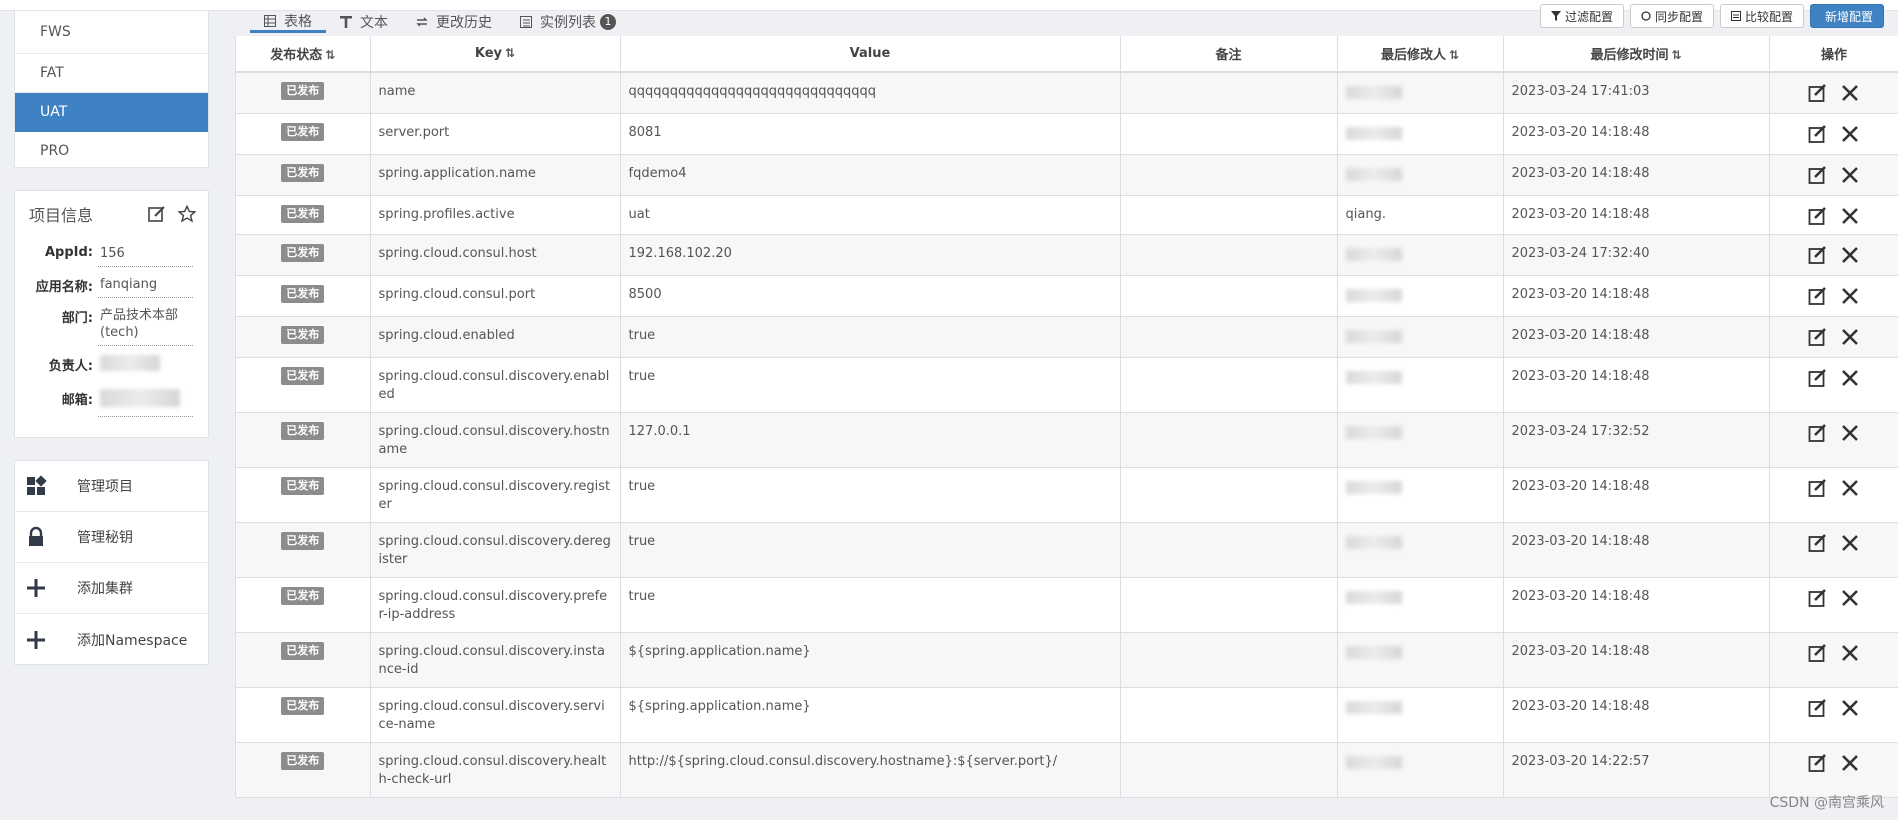 The image size is (1898, 820). I want to click on key-cell: server.port, so click(495, 134).